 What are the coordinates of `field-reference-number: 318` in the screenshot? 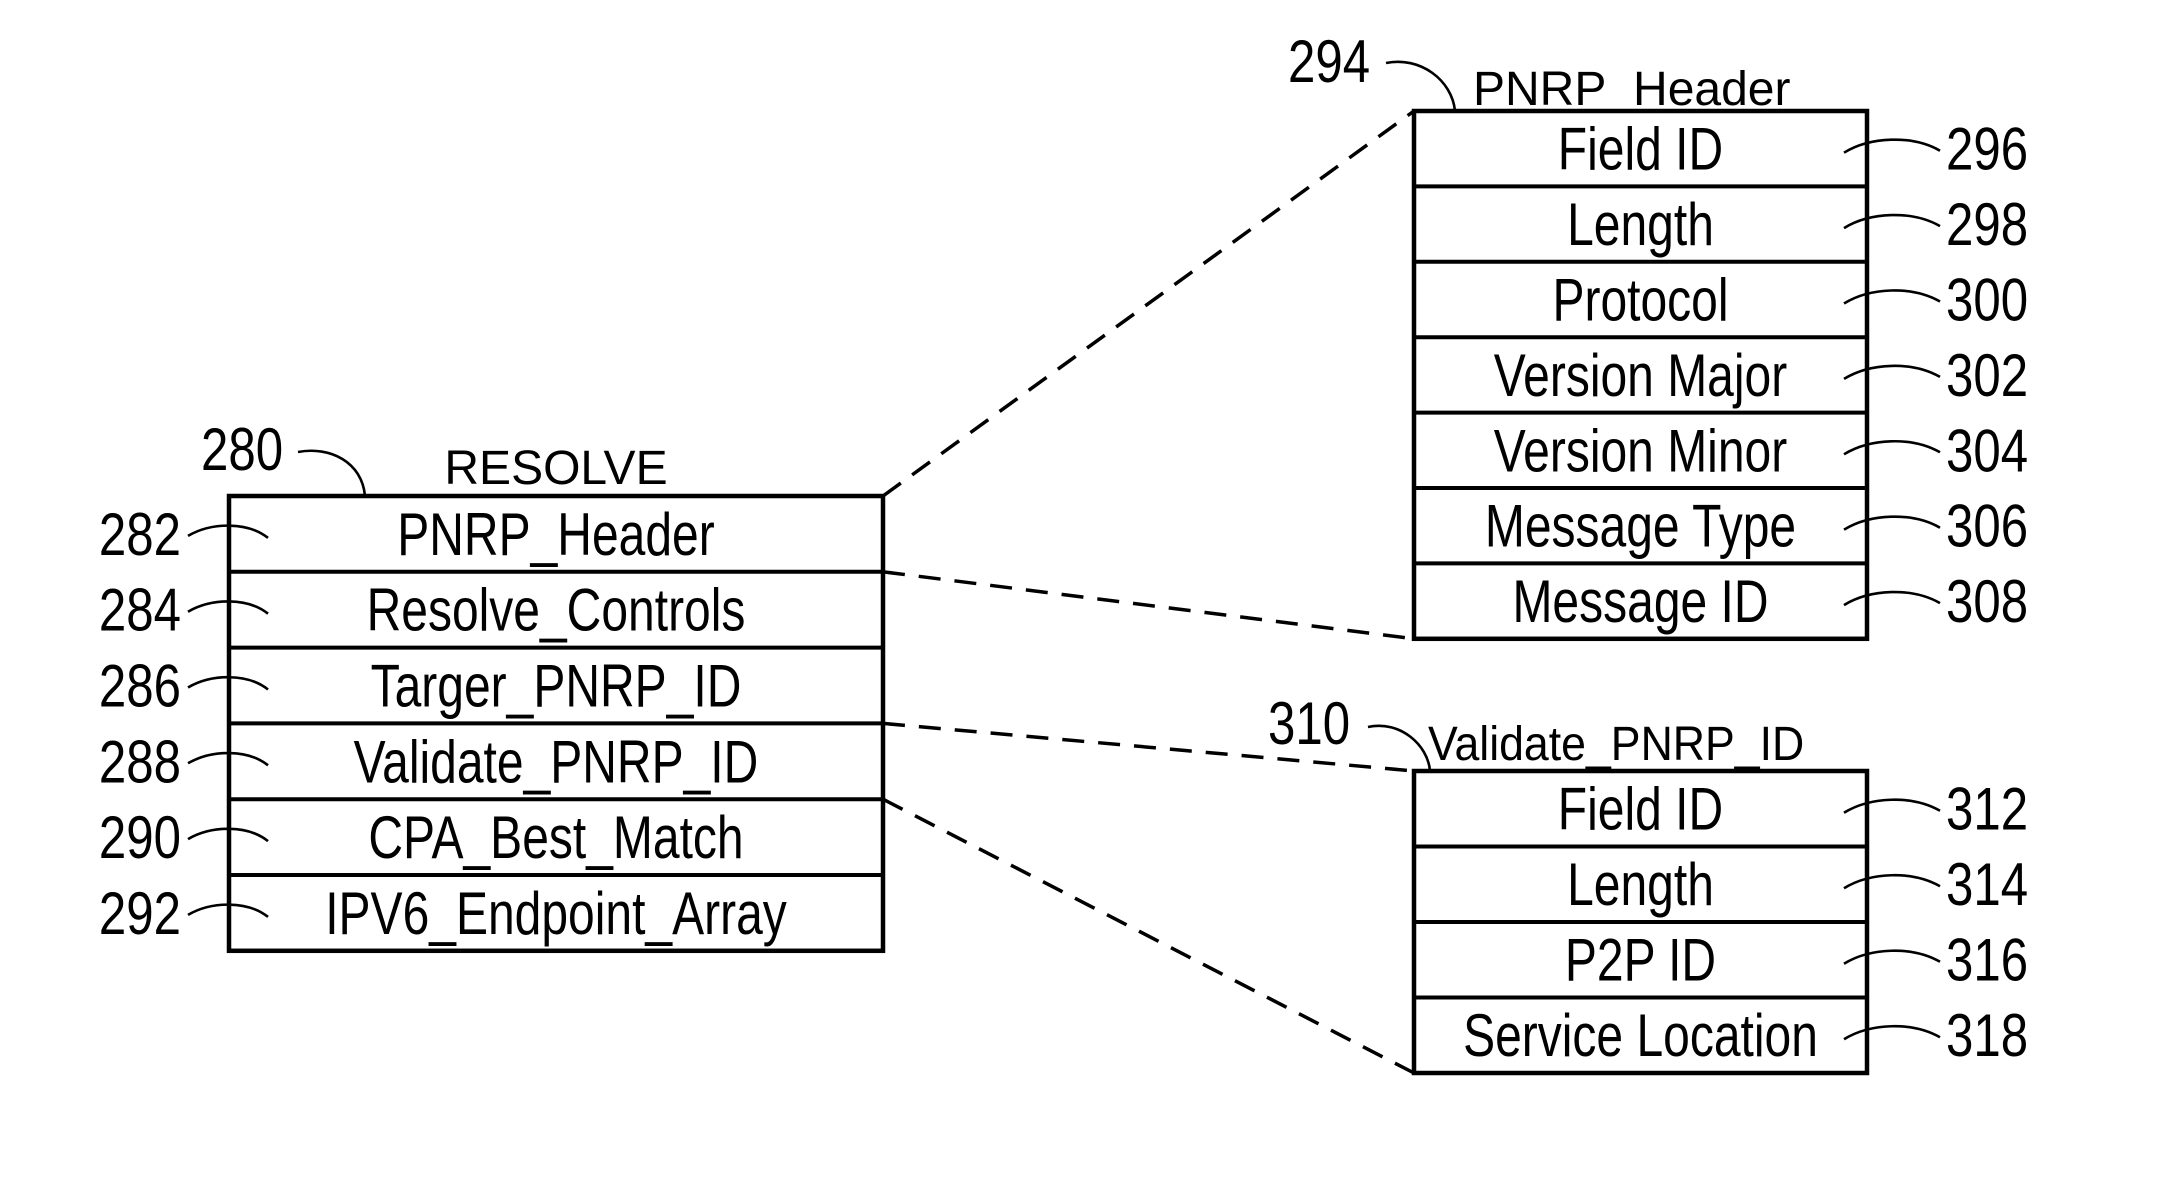 It's located at (1987, 1036).